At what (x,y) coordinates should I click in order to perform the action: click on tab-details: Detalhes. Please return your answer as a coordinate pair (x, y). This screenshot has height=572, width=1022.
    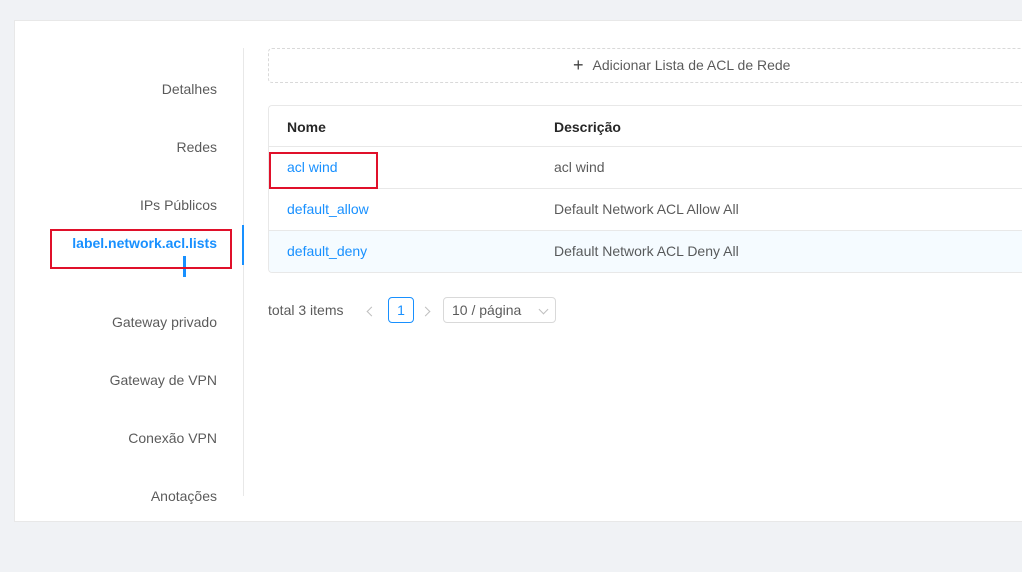
    Looking at the image, I should click on (189, 89).